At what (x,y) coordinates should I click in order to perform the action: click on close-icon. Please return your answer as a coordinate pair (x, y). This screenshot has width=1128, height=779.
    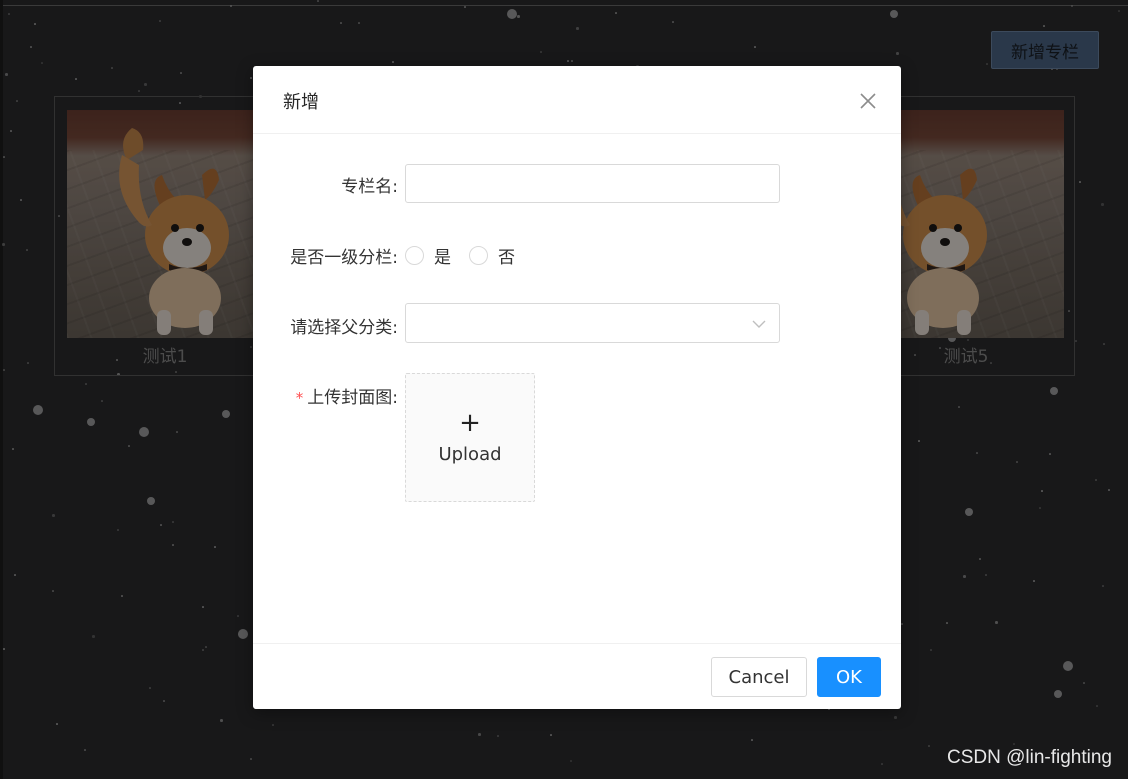
    Looking at the image, I should click on (868, 101).